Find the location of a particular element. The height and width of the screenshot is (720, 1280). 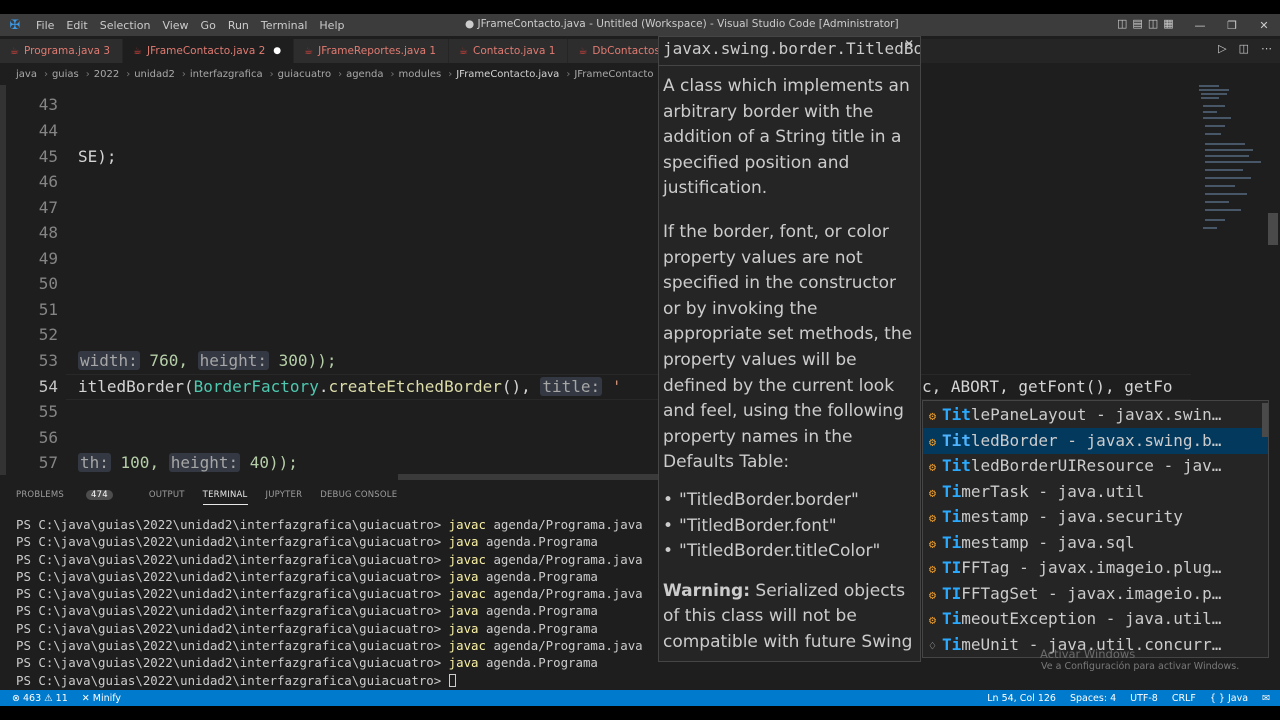

language-mode: { } Java is located at coordinates (1229, 698).